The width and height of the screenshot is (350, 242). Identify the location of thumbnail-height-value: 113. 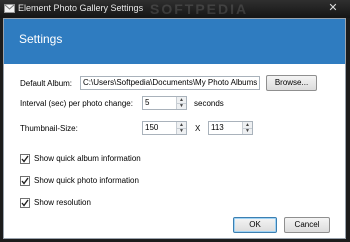
(217, 127).